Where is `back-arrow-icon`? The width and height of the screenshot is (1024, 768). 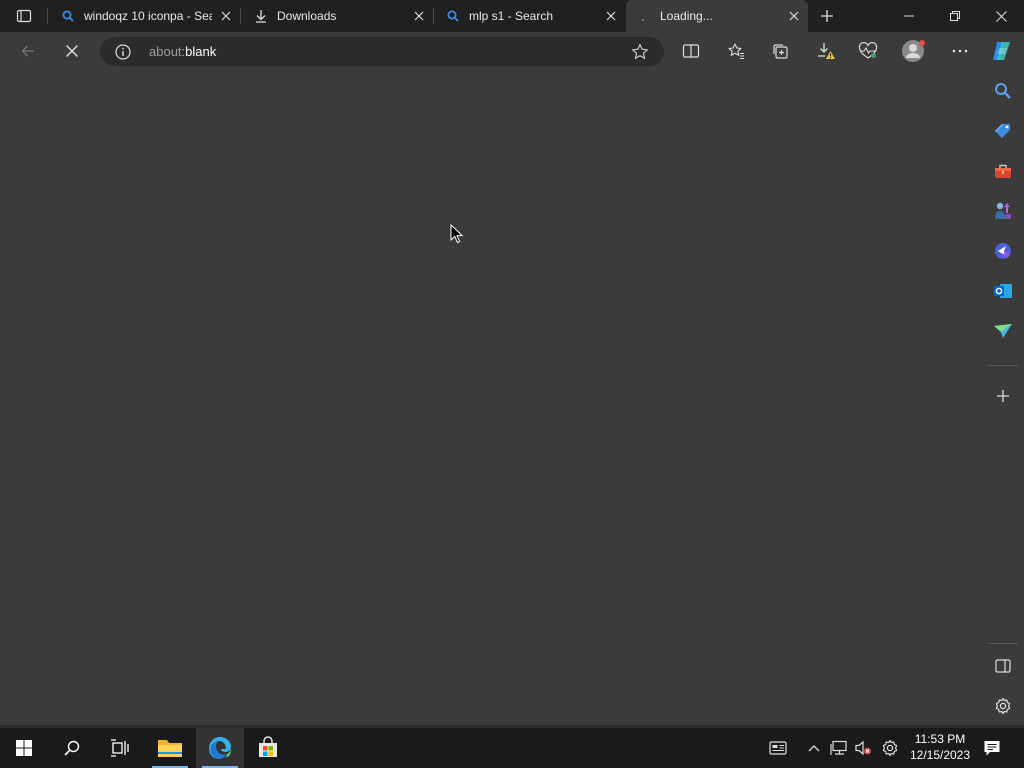 back-arrow-icon is located at coordinates (27, 51).